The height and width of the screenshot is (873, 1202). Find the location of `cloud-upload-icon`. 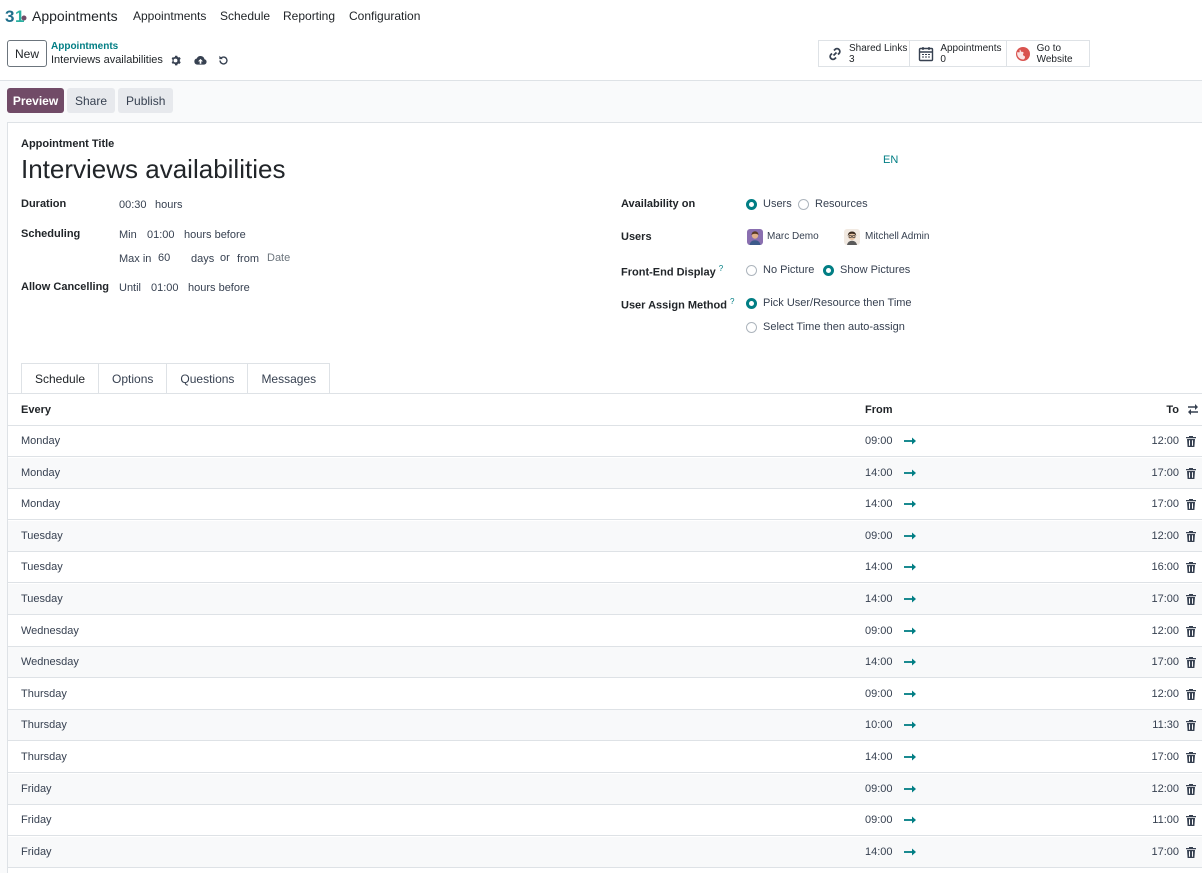

cloud-upload-icon is located at coordinates (200, 60).